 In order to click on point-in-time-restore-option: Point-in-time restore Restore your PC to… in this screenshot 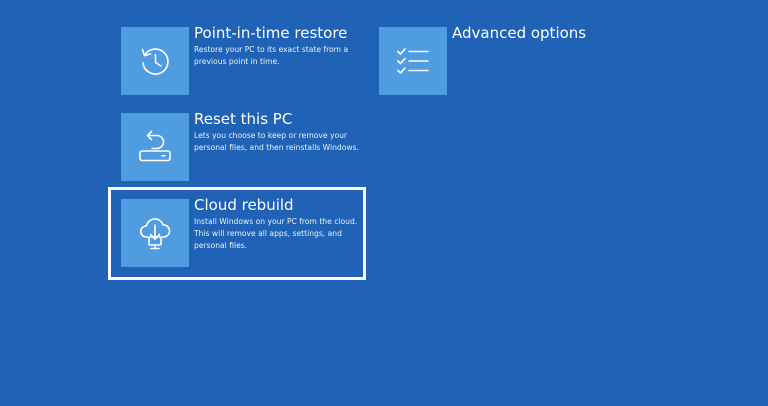, I will do `click(241, 59)`.